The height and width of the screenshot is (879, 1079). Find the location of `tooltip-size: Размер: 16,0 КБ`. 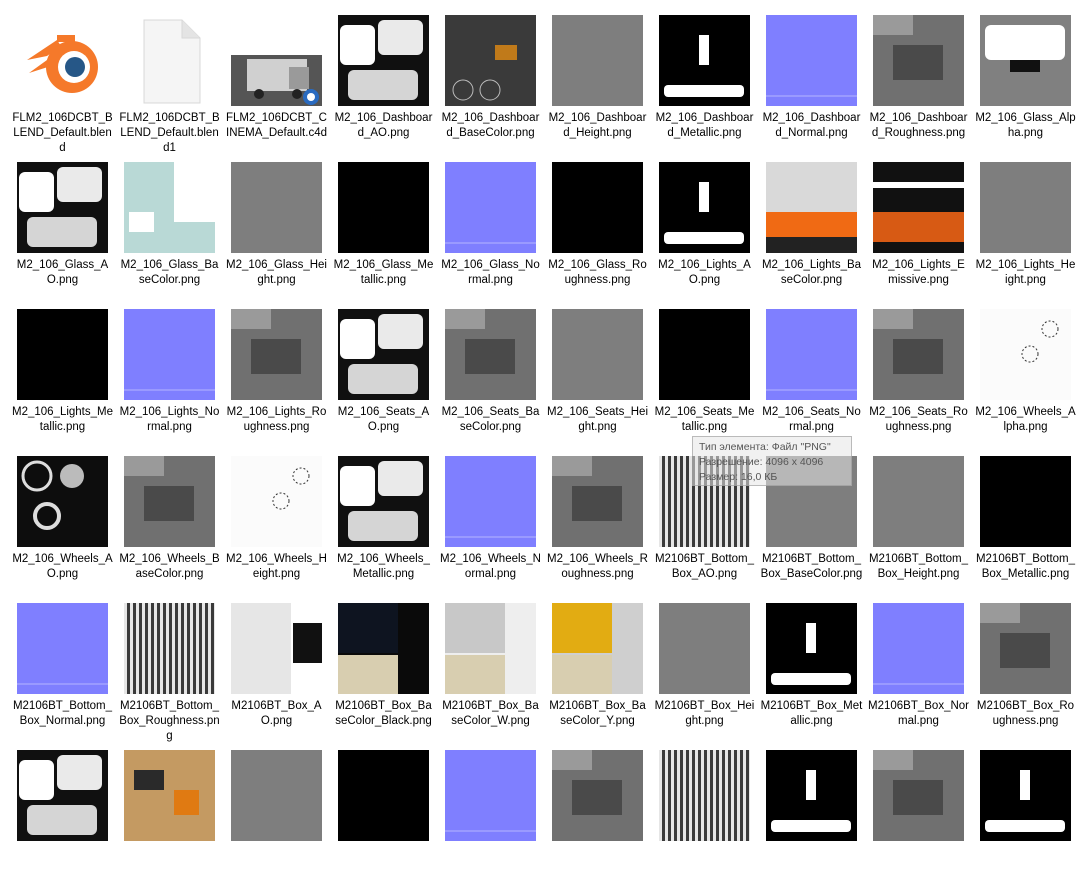

tooltip-size: Размер: 16,0 КБ is located at coordinates (738, 477).